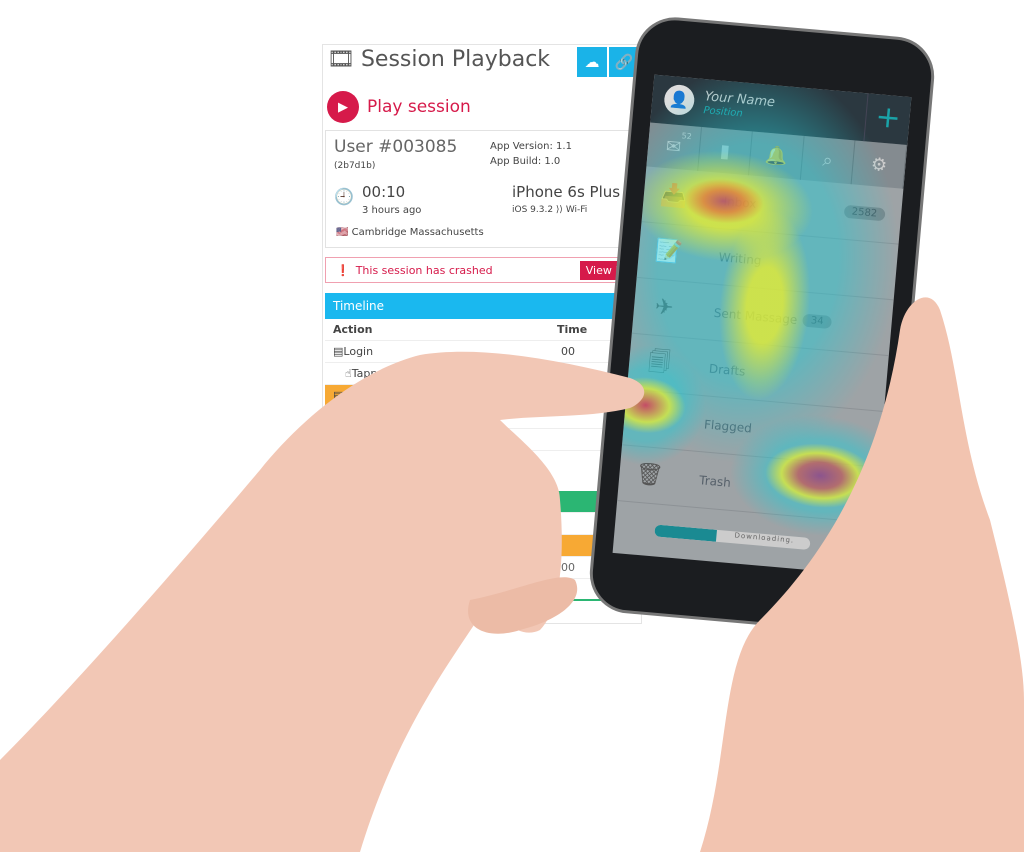 The image size is (1024, 852). Describe the element at coordinates (480, 568) in the screenshot. I see `table-row: k) 00` at that location.